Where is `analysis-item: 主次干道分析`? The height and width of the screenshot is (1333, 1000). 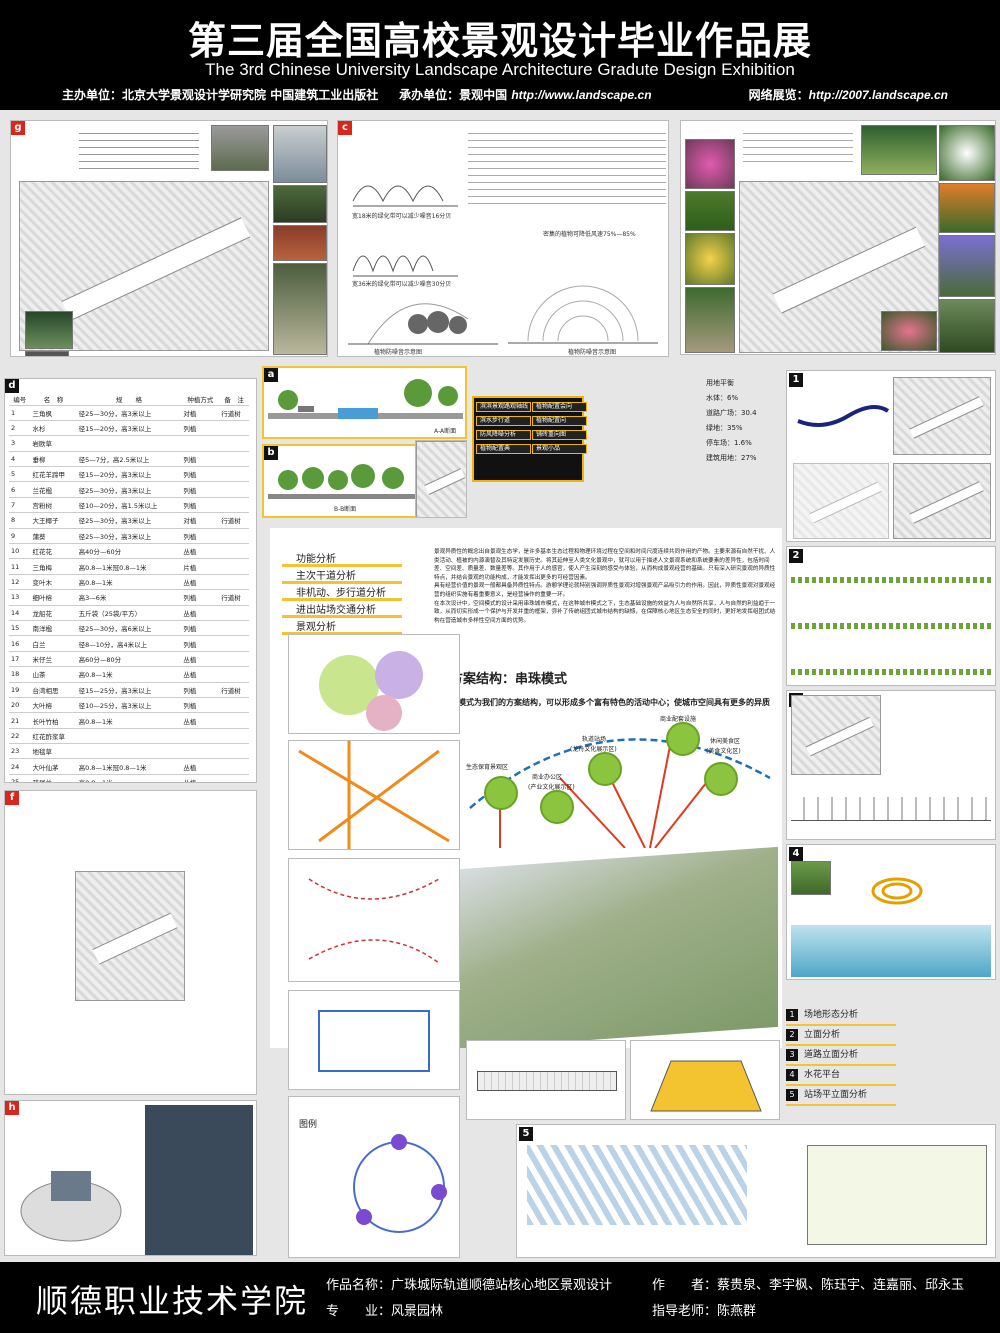 analysis-item: 主次干道分析 is located at coordinates (342, 575).